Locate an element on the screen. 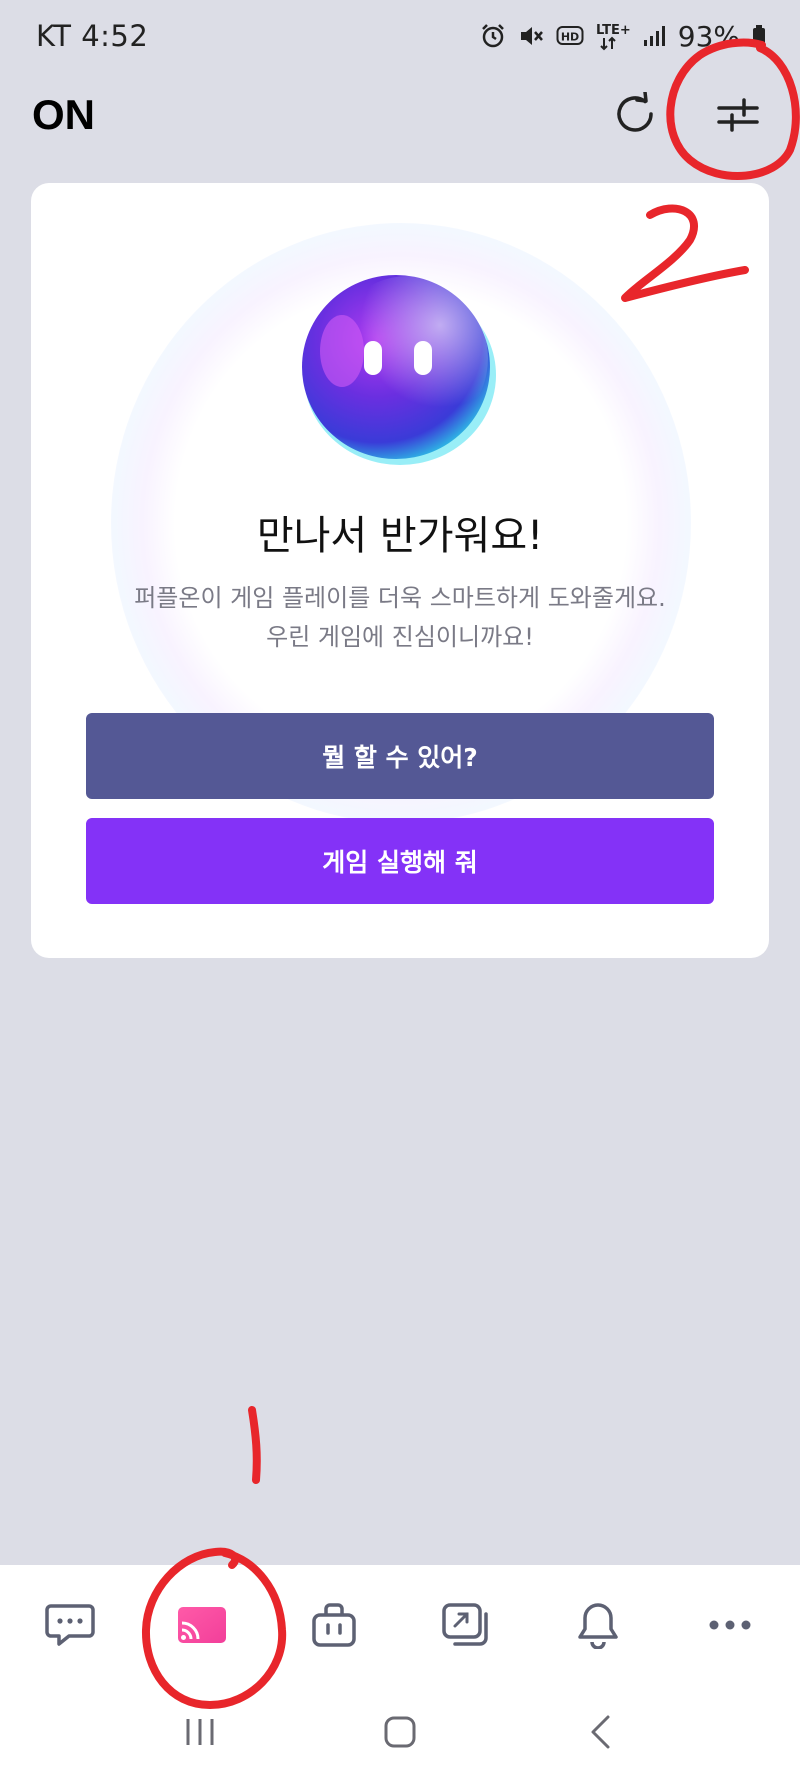 This screenshot has height=1778, width=800. svg-text: HD is located at coordinates (570, 37).